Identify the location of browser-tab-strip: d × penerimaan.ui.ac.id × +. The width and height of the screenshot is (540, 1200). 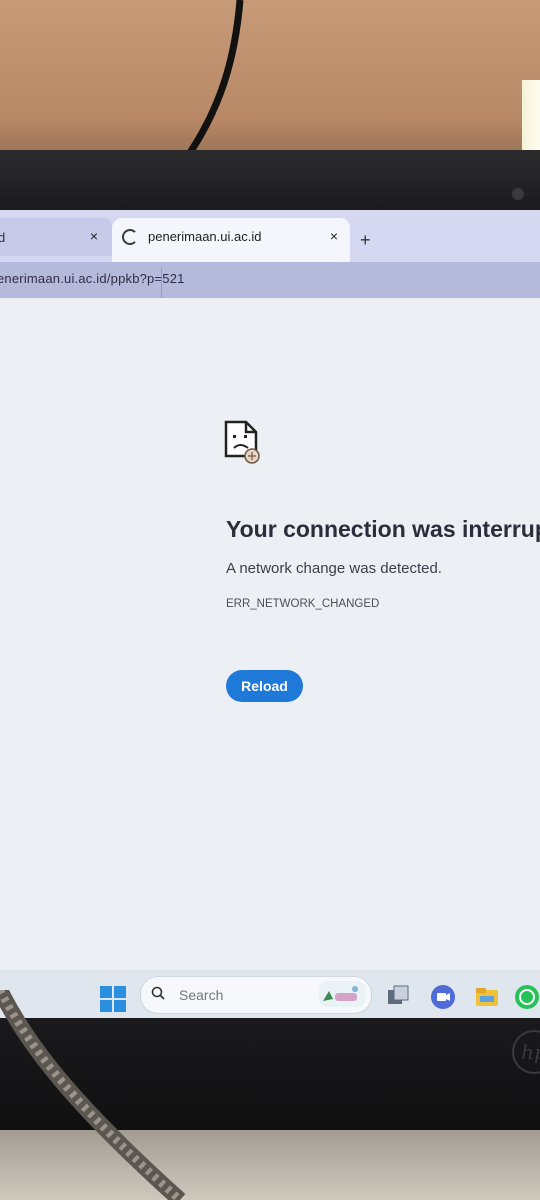
(270, 237).